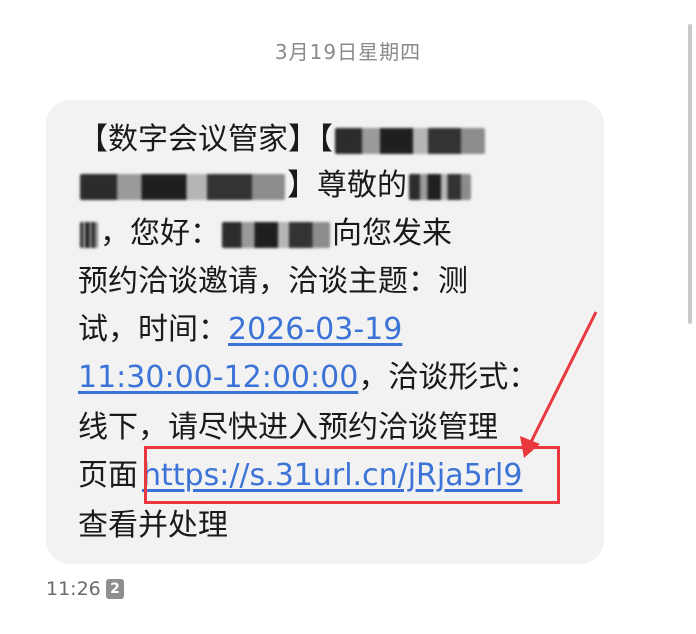  I want to click on message-line-6: 11:30:00-12:00:00，洽谈形式：, so click(308, 378).